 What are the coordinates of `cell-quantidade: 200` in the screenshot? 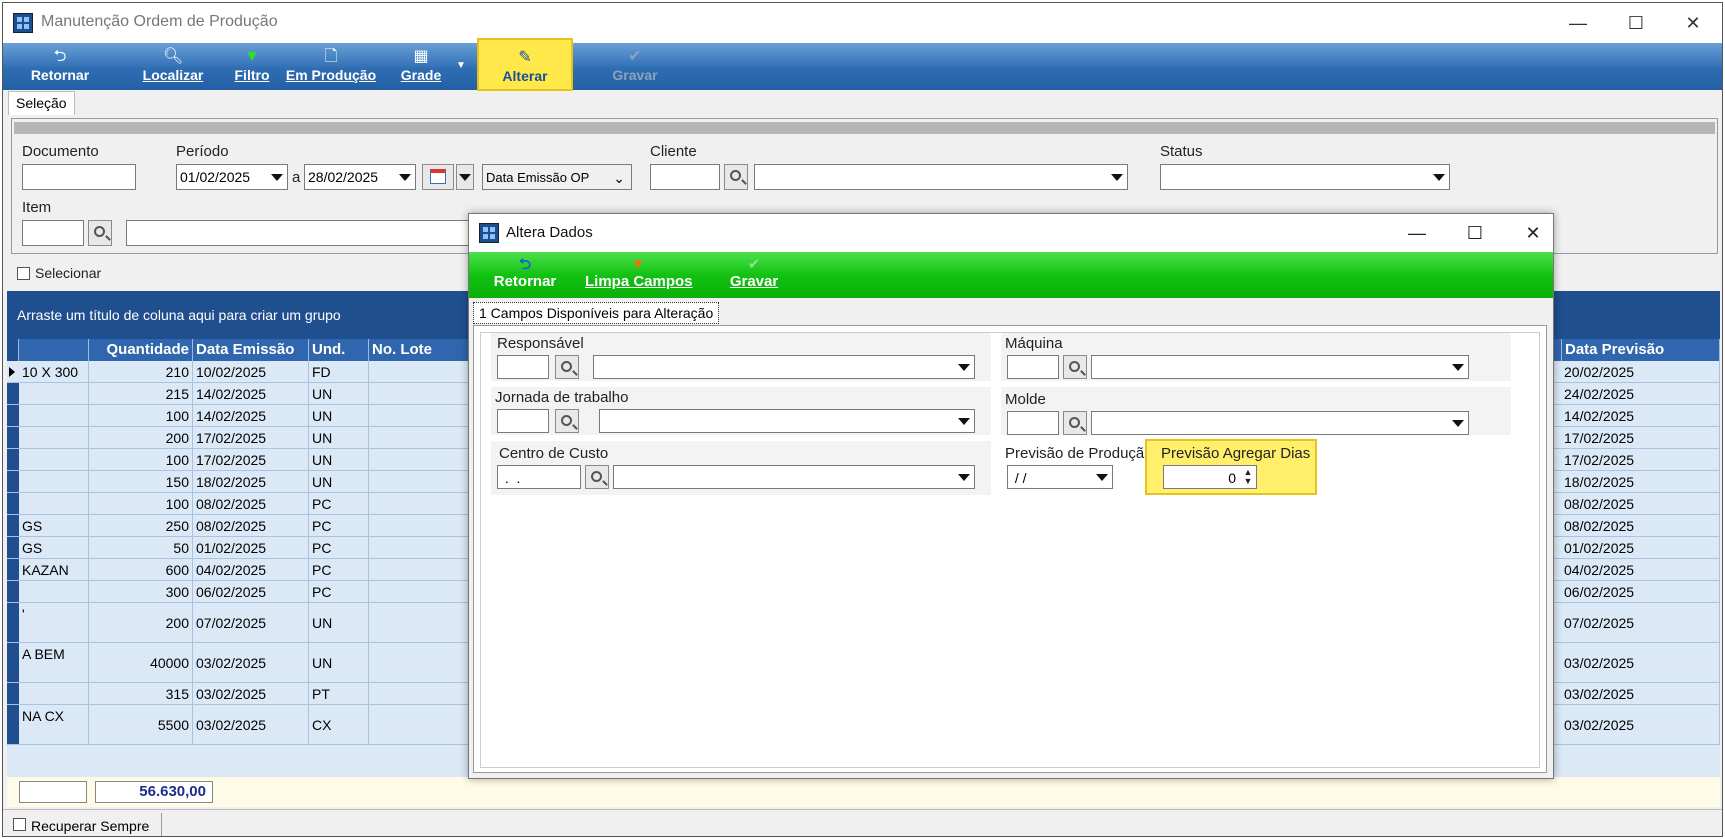 It's located at (141, 622).